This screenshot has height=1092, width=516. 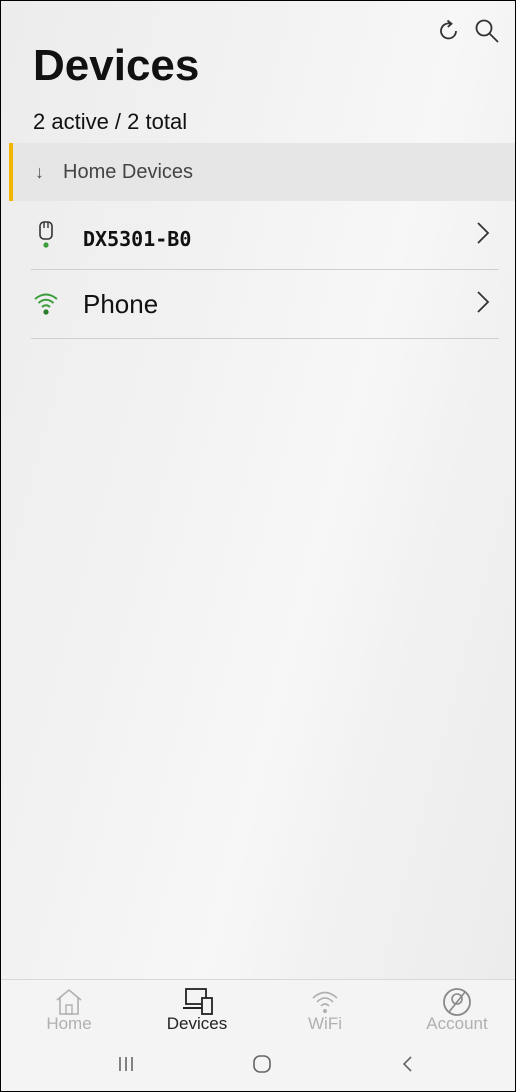 I want to click on collapse-arrow-icon: ↓, so click(x=39, y=171).